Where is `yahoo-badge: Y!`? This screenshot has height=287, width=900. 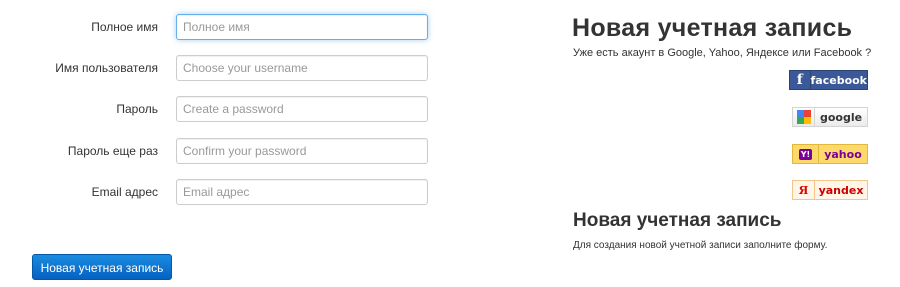 yahoo-badge: Y! is located at coordinates (805, 154).